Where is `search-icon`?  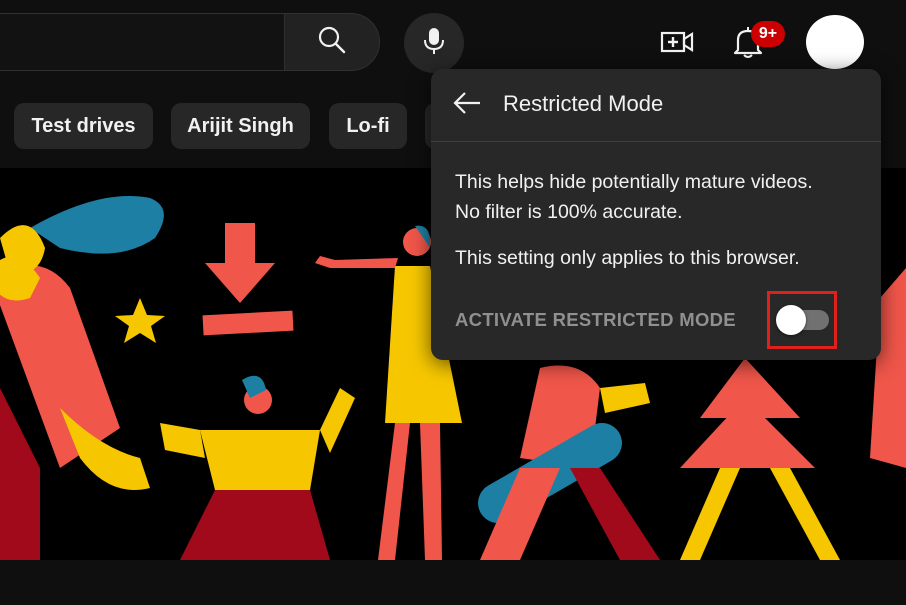
search-icon is located at coordinates (332, 42).